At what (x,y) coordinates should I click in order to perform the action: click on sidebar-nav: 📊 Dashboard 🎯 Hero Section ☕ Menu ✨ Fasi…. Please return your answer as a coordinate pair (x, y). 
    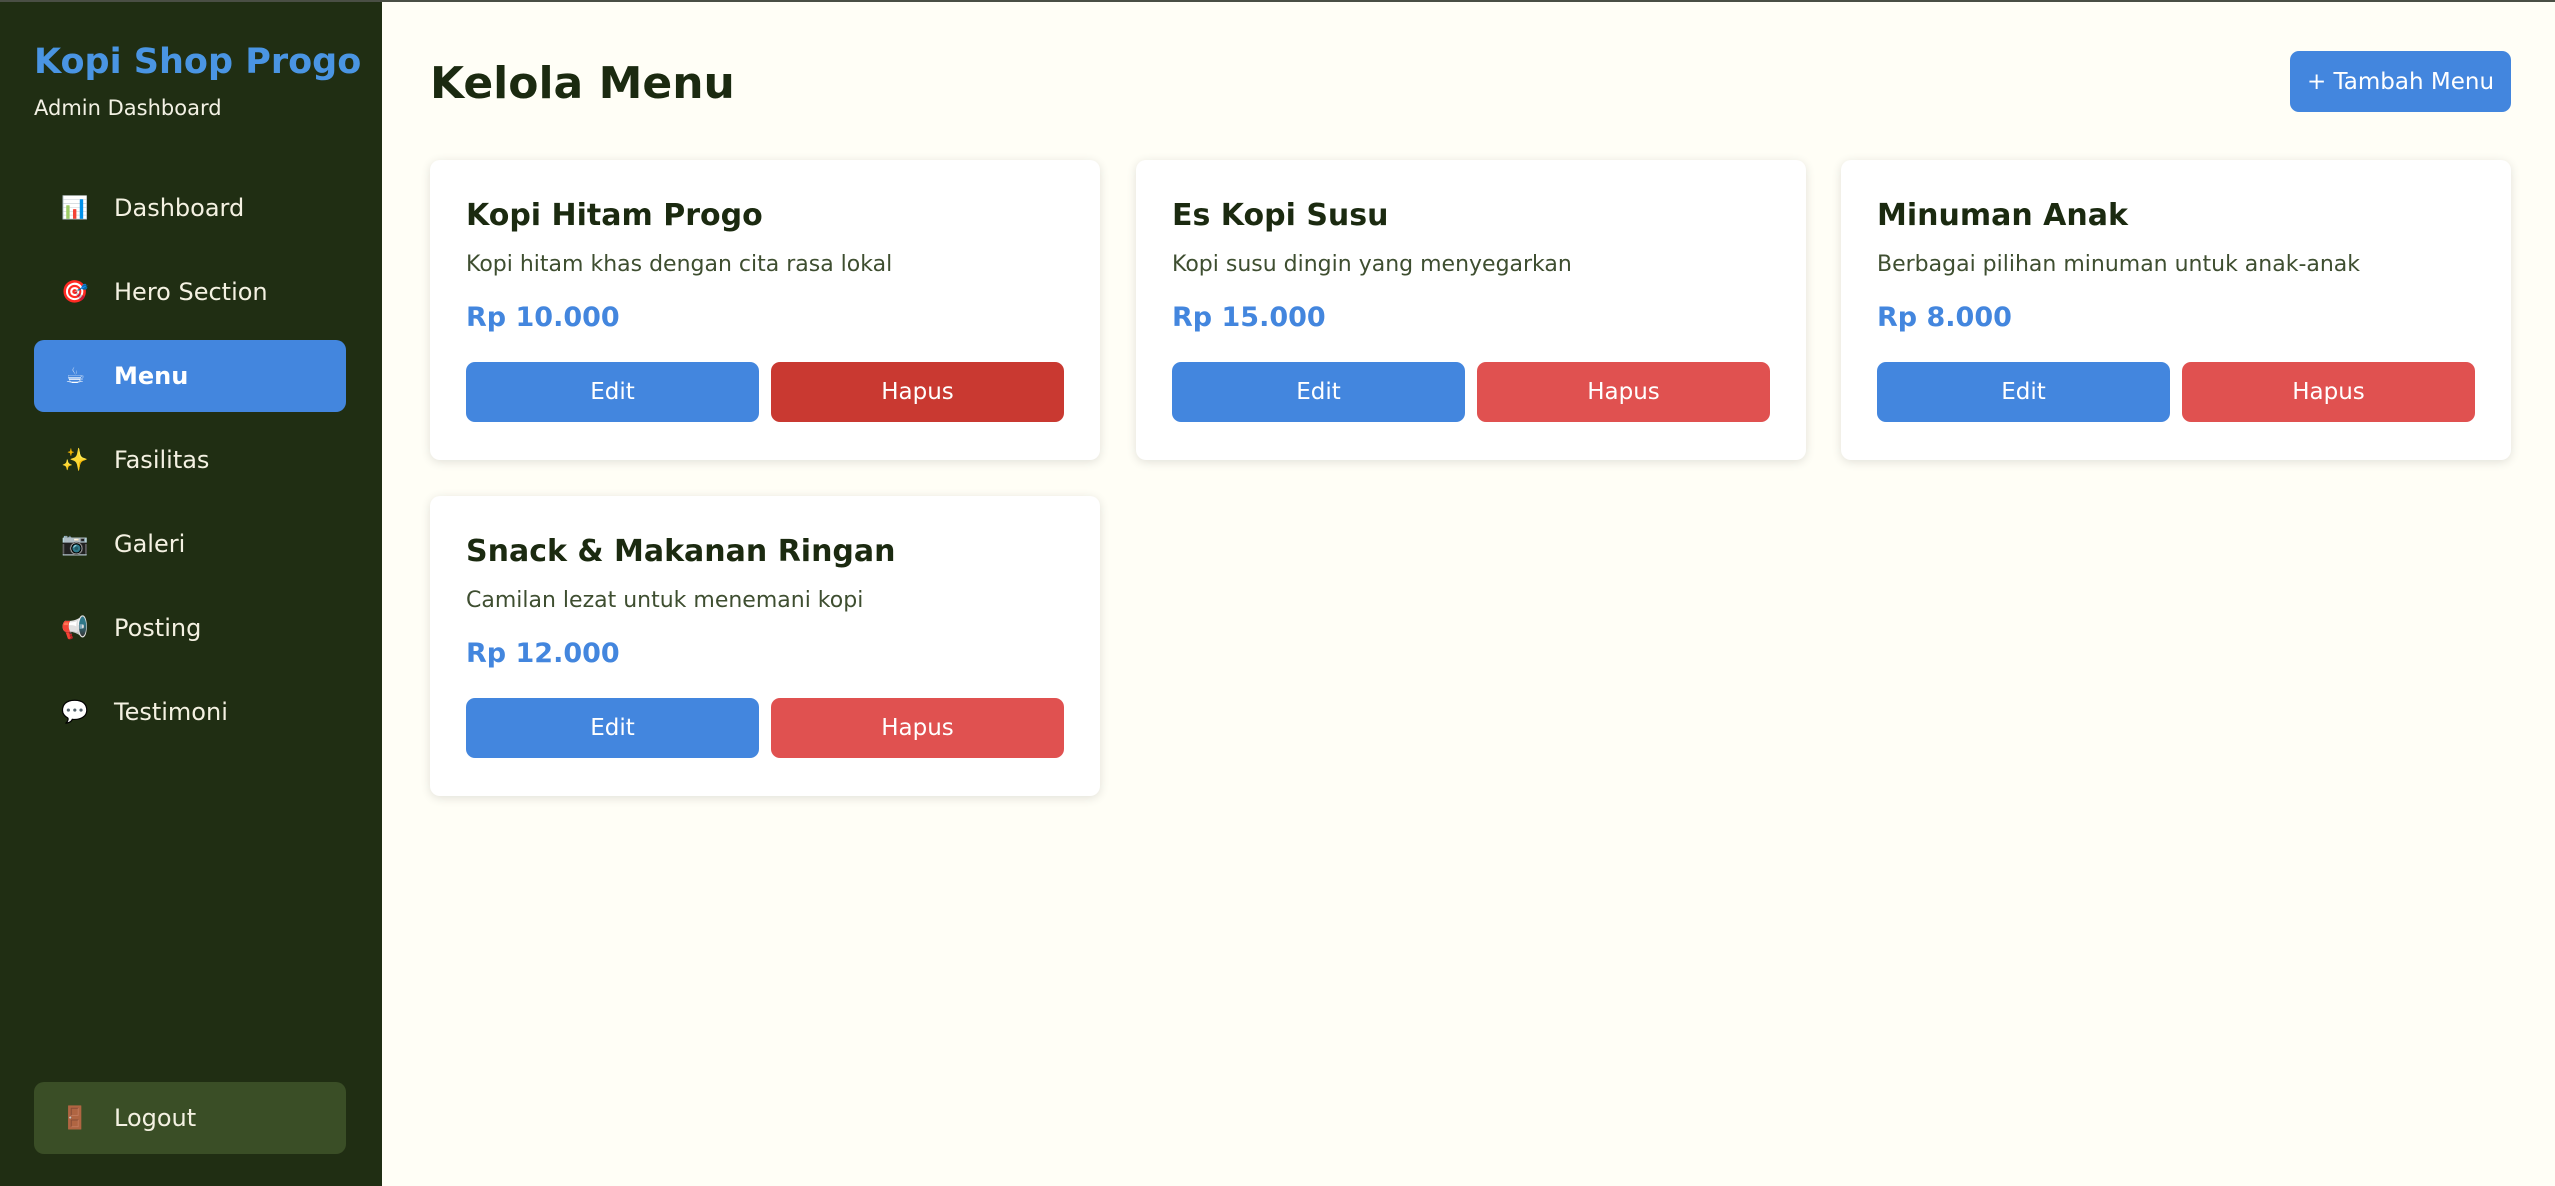
    Looking at the image, I should click on (190, 466).